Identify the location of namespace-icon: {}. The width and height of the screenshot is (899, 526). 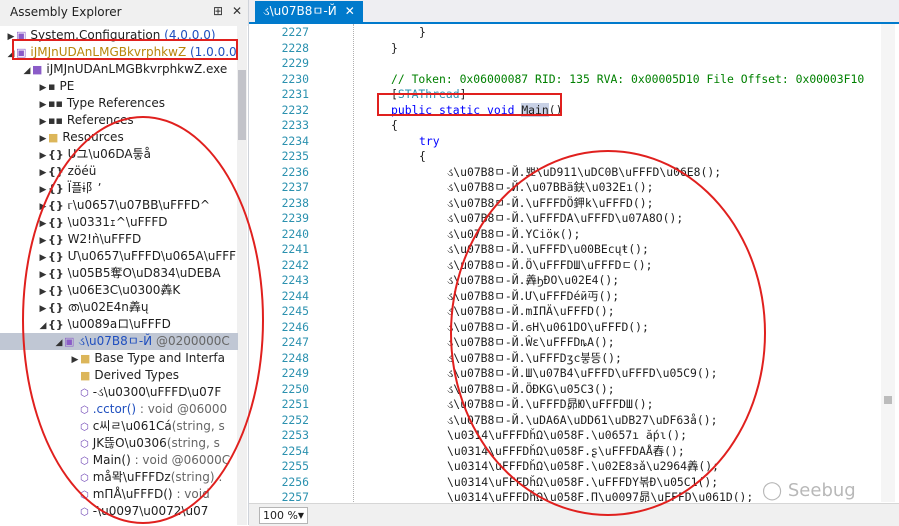
(56, 154).